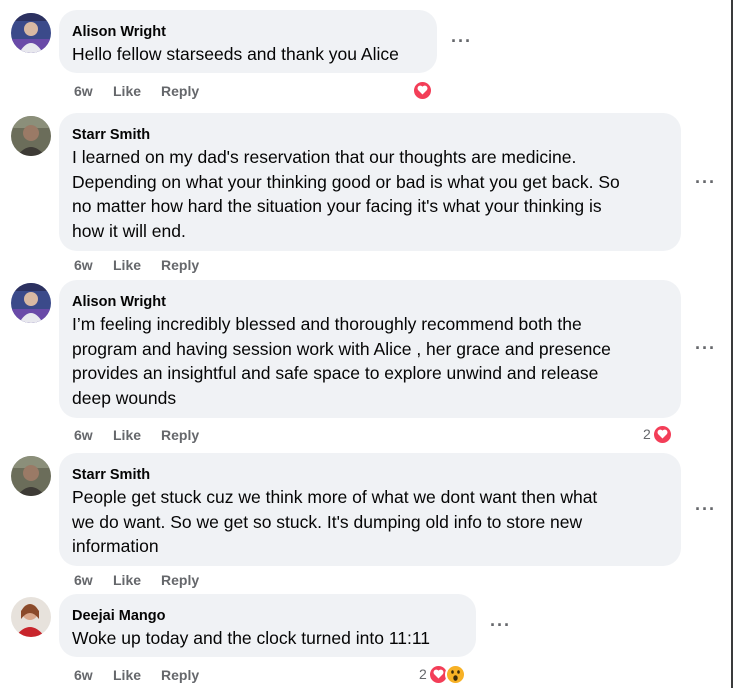  I want to click on comment-text-line: deep wounds, so click(124, 397).